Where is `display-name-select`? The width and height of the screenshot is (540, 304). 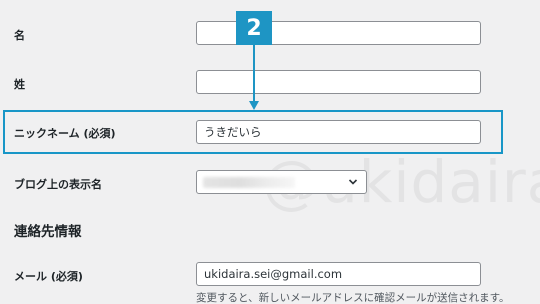 display-name-select is located at coordinates (281, 182).